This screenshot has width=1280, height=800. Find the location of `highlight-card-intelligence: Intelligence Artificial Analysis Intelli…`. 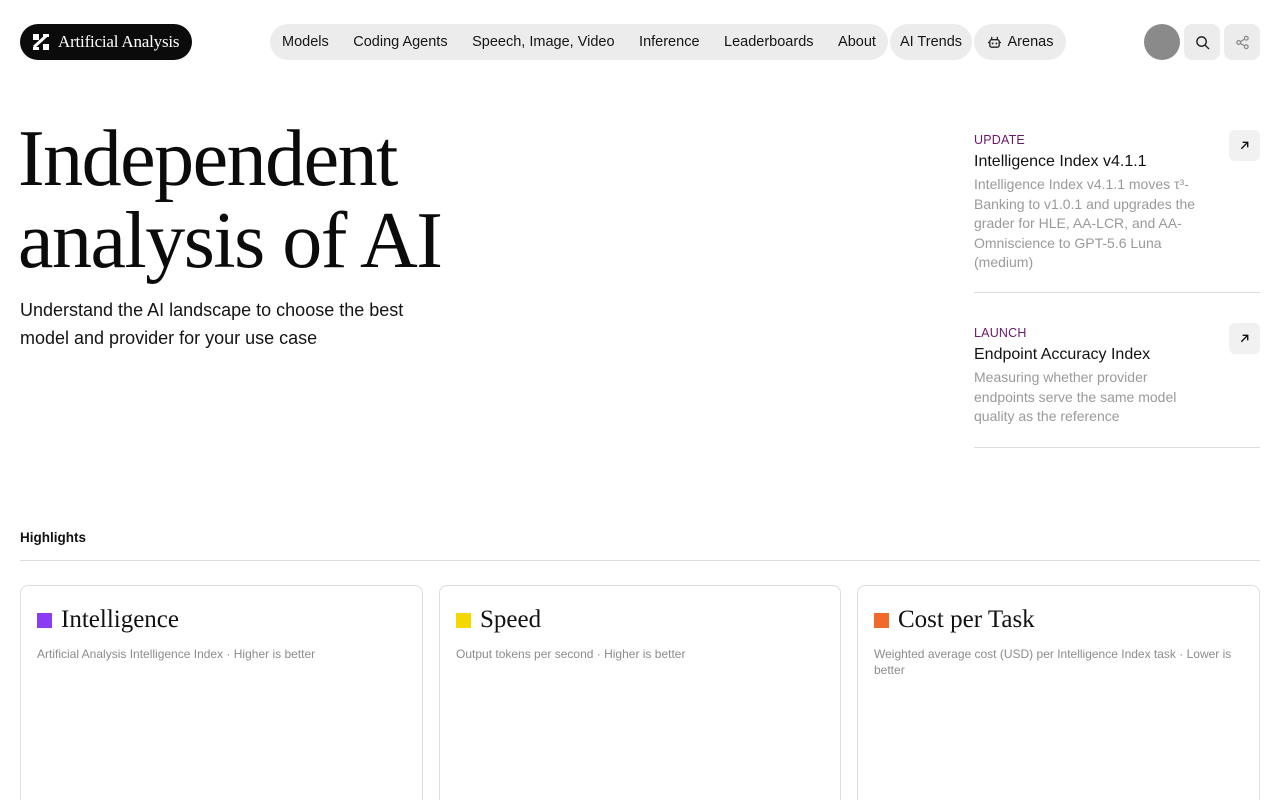

highlight-card-intelligence: Intelligence Artificial Analysis Intelli… is located at coordinates (221, 692).